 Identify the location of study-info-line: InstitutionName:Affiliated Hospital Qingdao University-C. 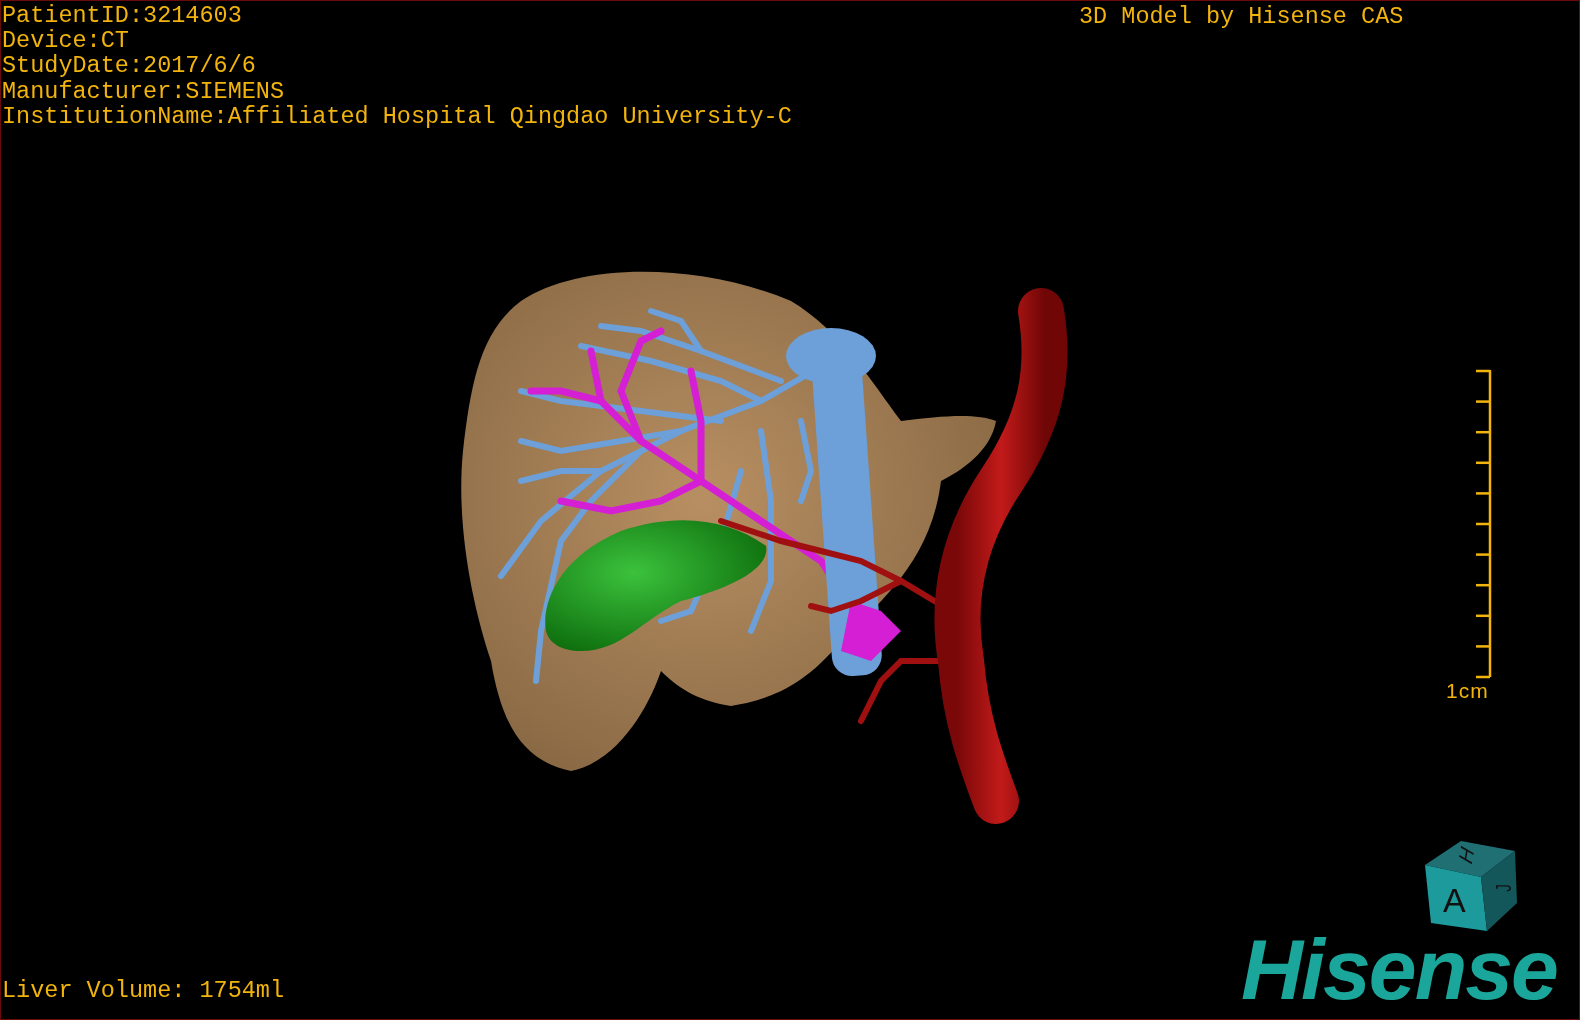
(397, 116).